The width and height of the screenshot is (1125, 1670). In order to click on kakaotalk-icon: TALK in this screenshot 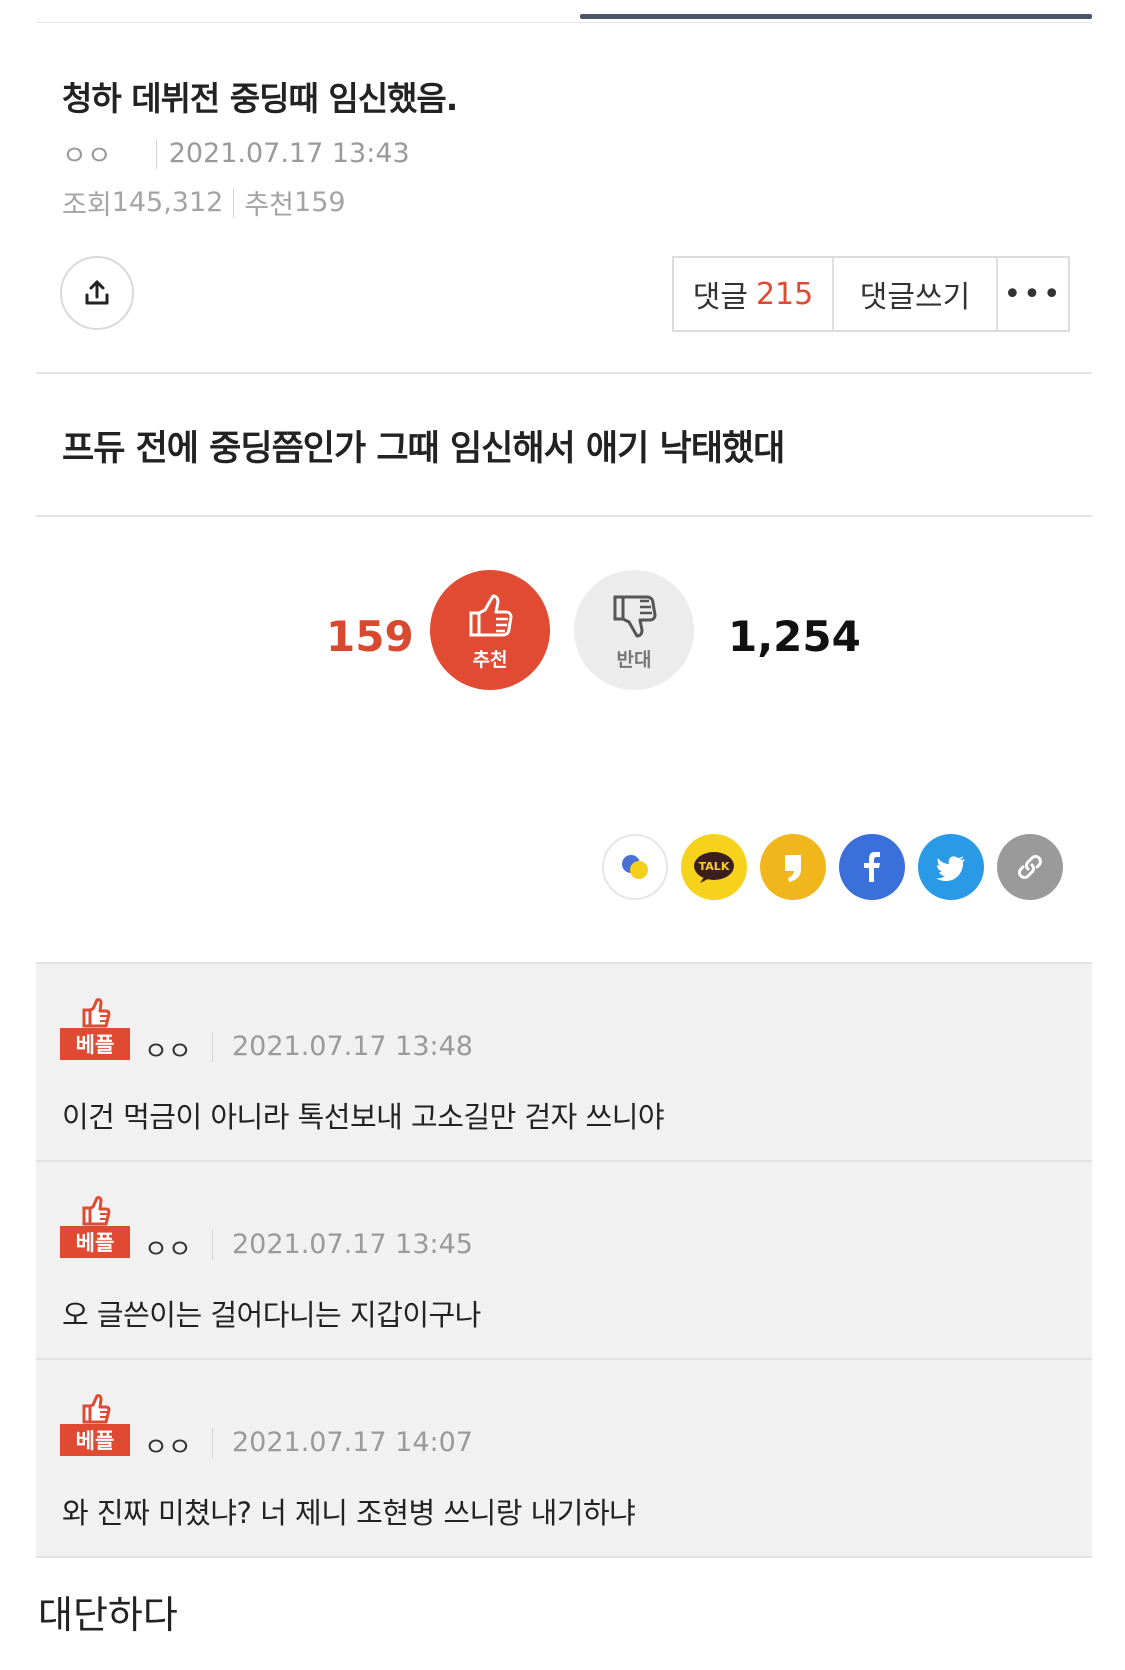, I will do `click(714, 867)`.